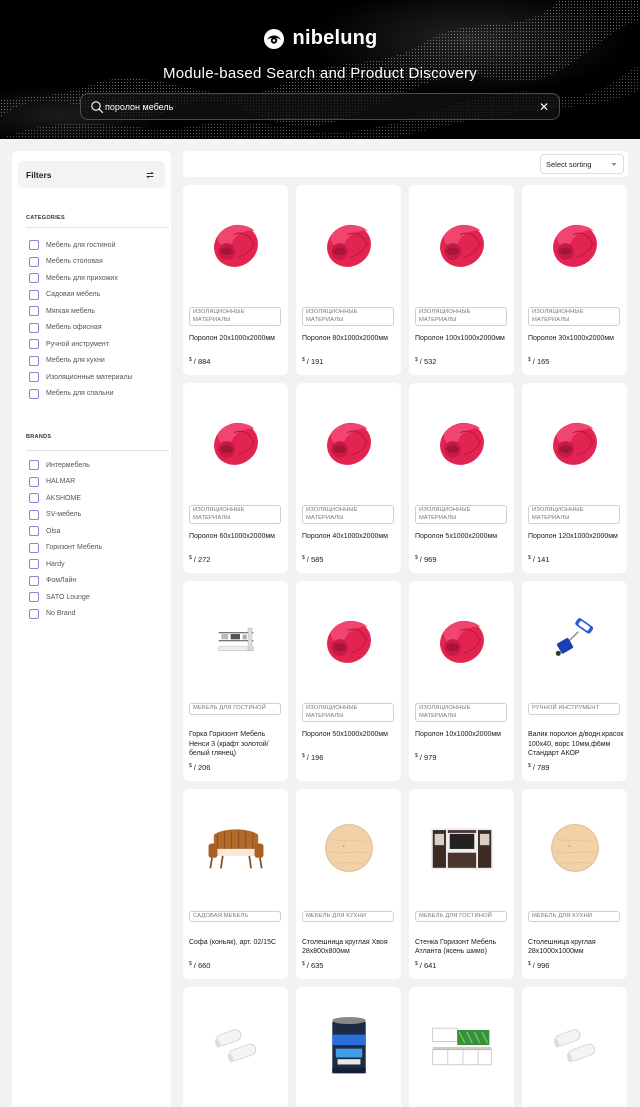  I want to click on brand-option: SATO Lounge, so click(65, 597).